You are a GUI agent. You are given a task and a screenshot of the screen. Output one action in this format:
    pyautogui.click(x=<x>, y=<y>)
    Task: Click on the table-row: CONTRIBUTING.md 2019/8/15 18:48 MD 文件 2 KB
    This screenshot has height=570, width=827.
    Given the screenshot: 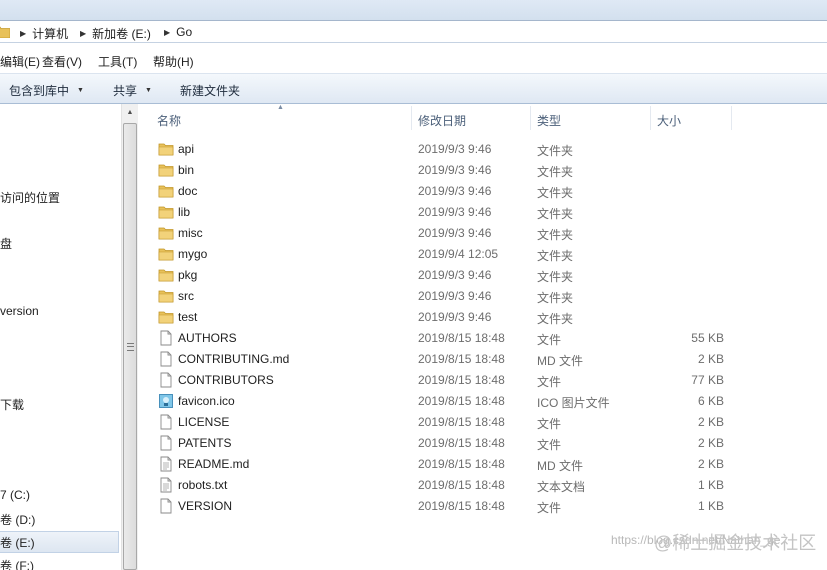 What is the action you would take?
    pyautogui.click(x=482, y=358)
    